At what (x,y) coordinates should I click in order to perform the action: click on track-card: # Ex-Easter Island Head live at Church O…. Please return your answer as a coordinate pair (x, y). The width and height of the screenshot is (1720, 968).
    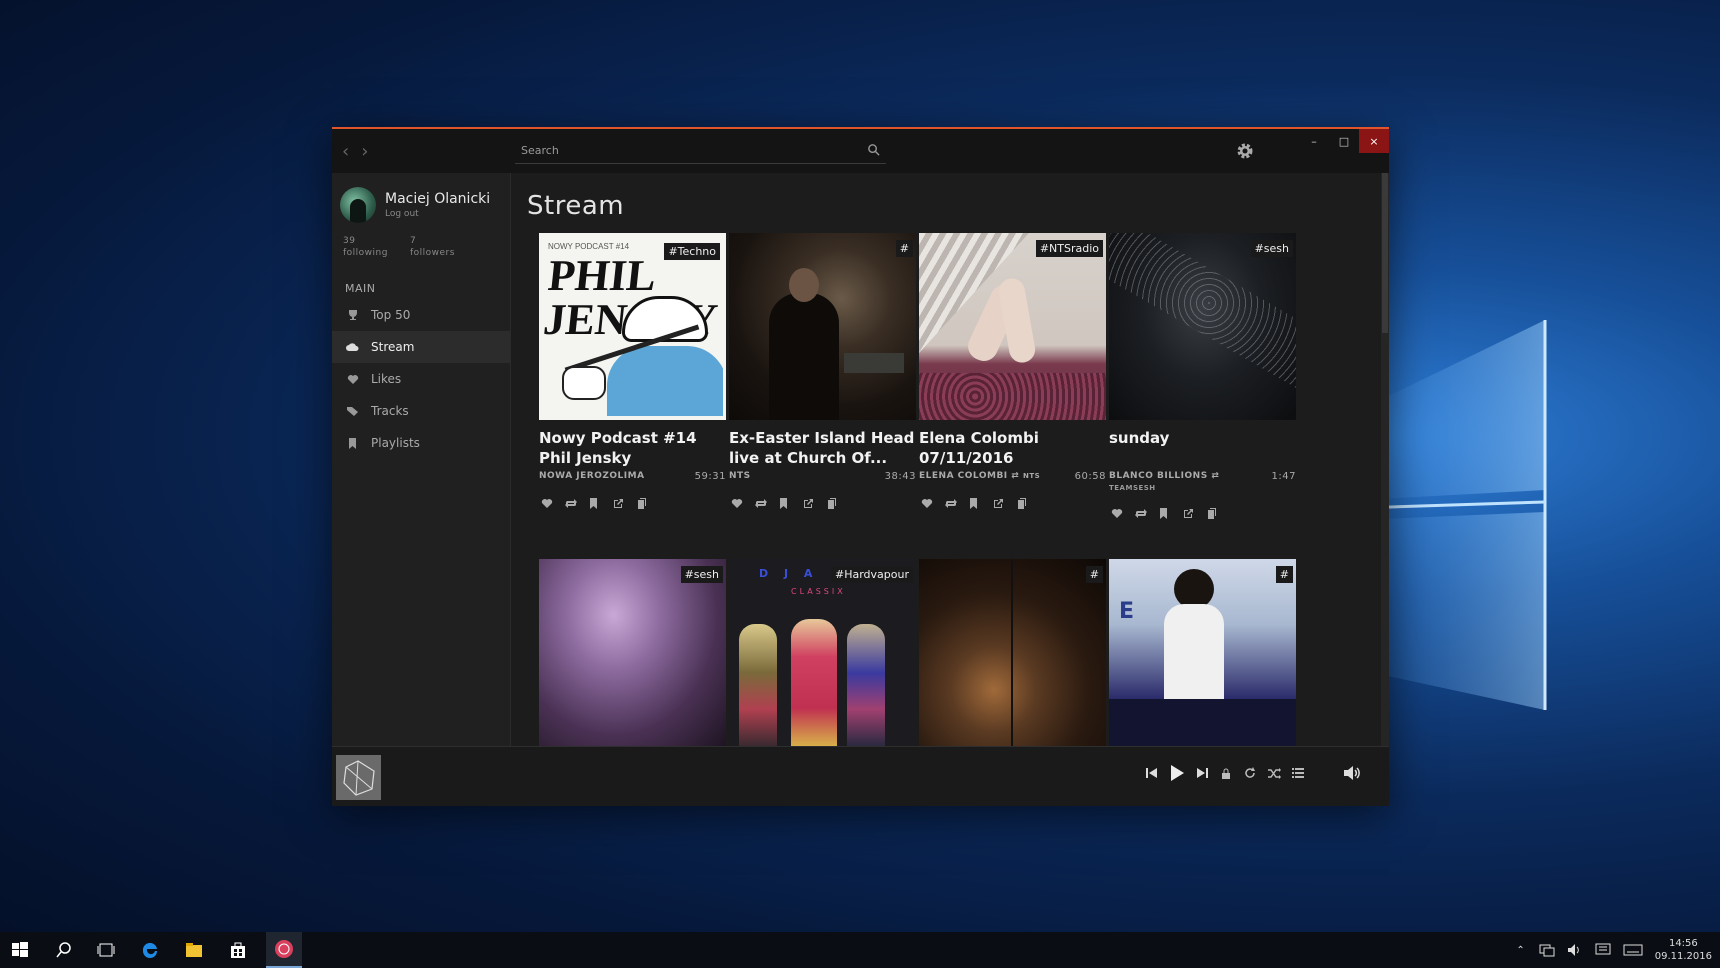
    Looking at the image, I should click on (822, 371).